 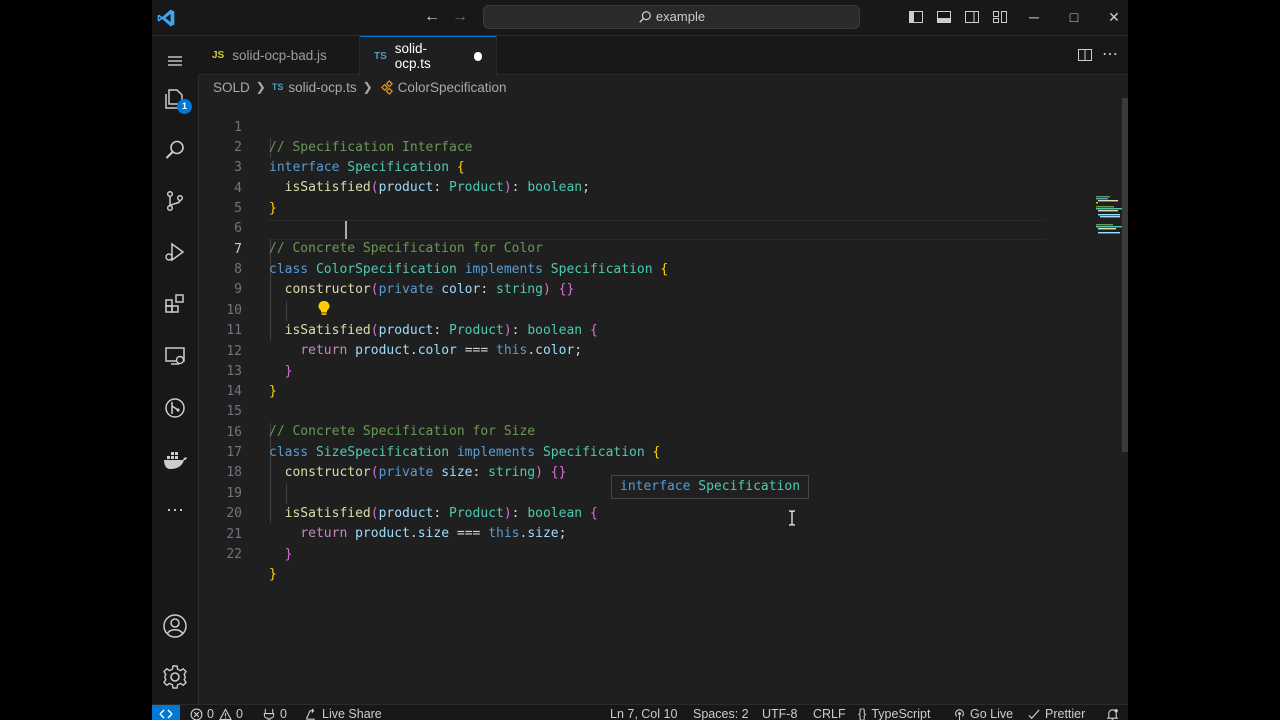 What do you see at coordinates (432, 17) in the screenshot?
I see `back-arrow-icon: ←` at bounding box center [432, 17].